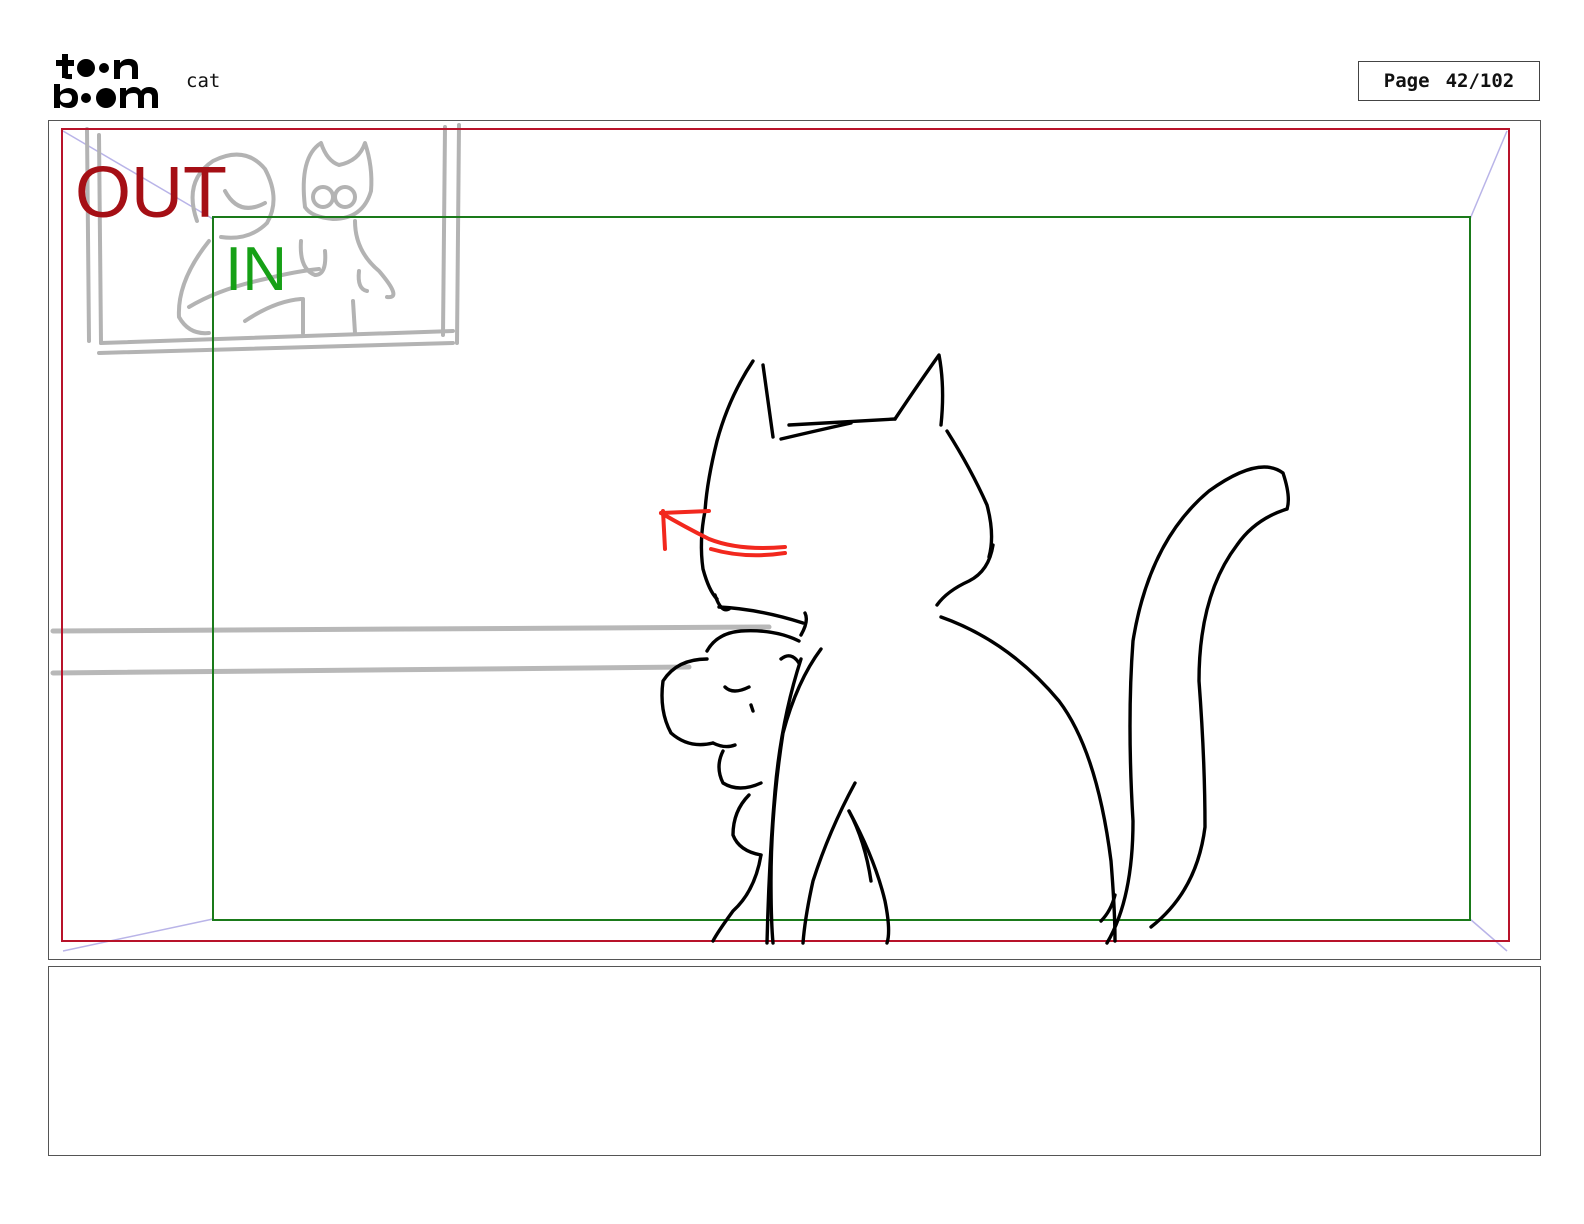 This screenshot has height=1224, width=1584. Describe the element at coordinates (1406, 81) in the screenshot. I see `page-label: Page` at that location.